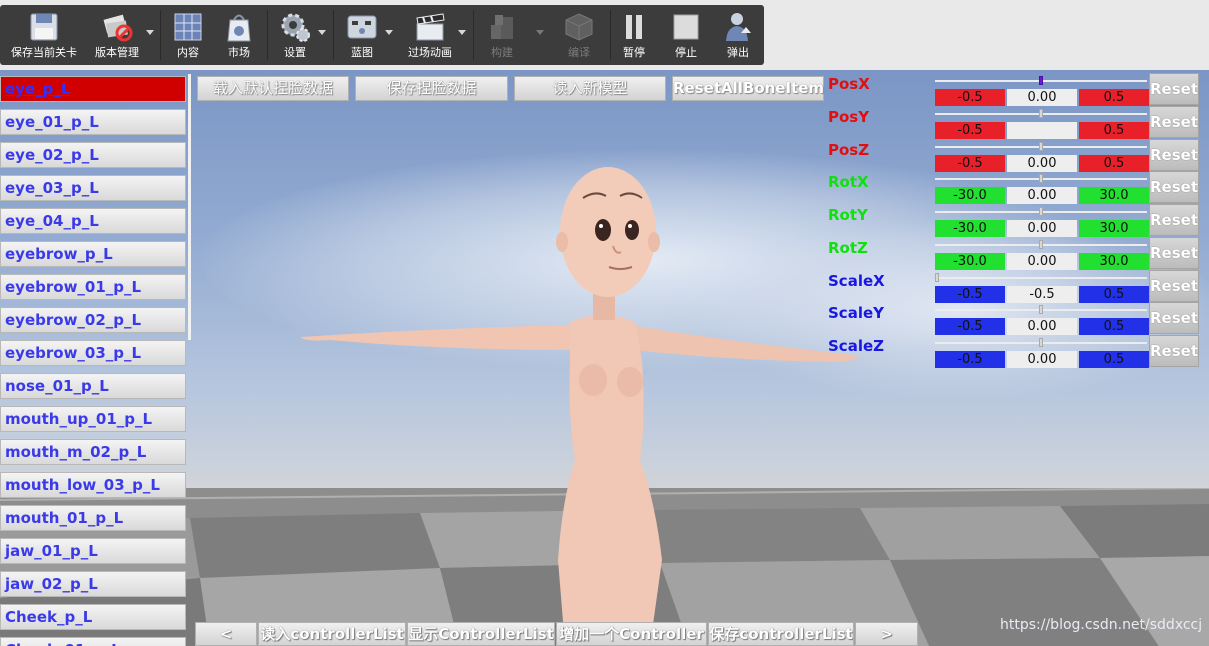  I want to click on posx-slider, so click(1041, 81).